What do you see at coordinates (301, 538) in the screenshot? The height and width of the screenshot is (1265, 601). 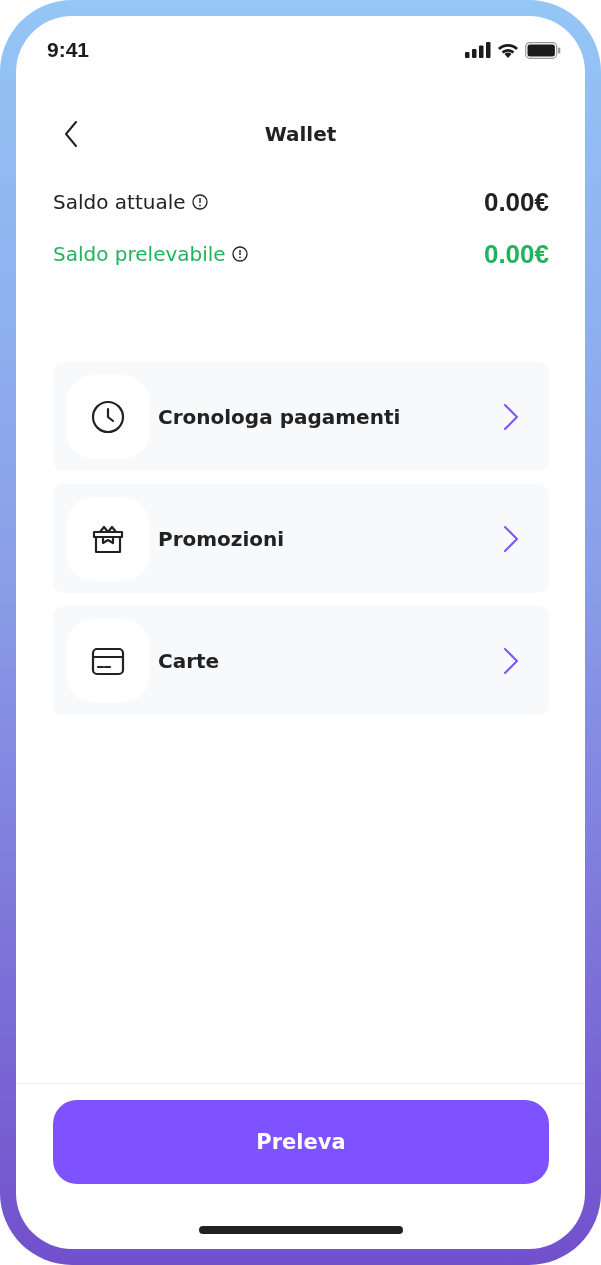 I see `menu-item: Promozioni` at bounding box center [301, 538].